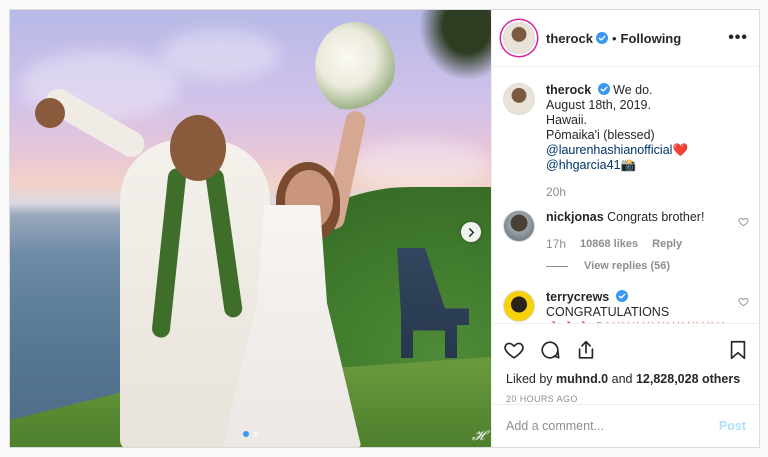 This screenshot has width=768, height=457. I want to click on chevron-right-icon, so click(471, 232).